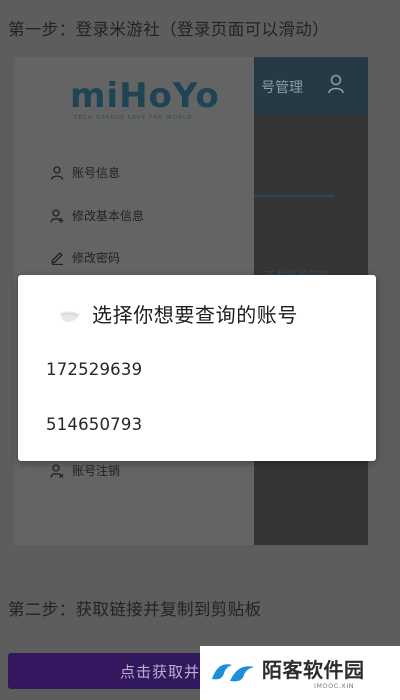  Describe the element at coordinates (57, 258) in the screenshot. I see `pencil-icon` at that location.